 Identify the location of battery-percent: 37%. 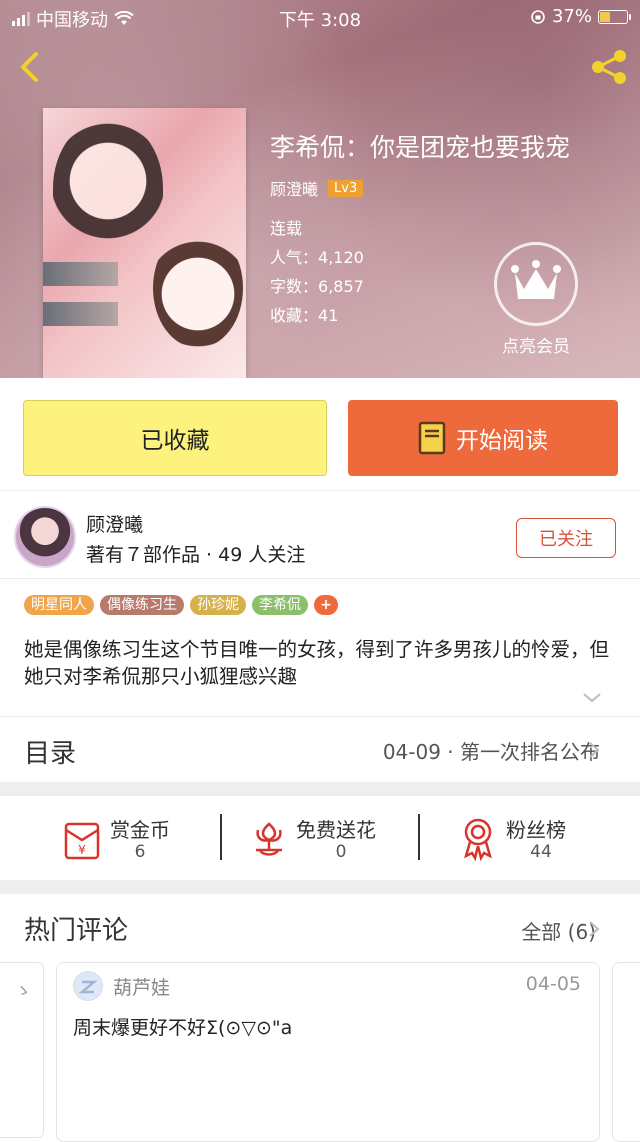
(571, 16).